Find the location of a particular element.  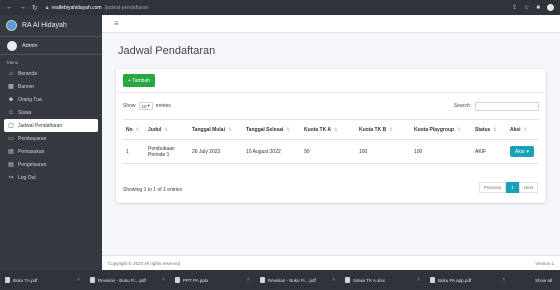

users-icon: ☻ is located at coordinates (11, 99).